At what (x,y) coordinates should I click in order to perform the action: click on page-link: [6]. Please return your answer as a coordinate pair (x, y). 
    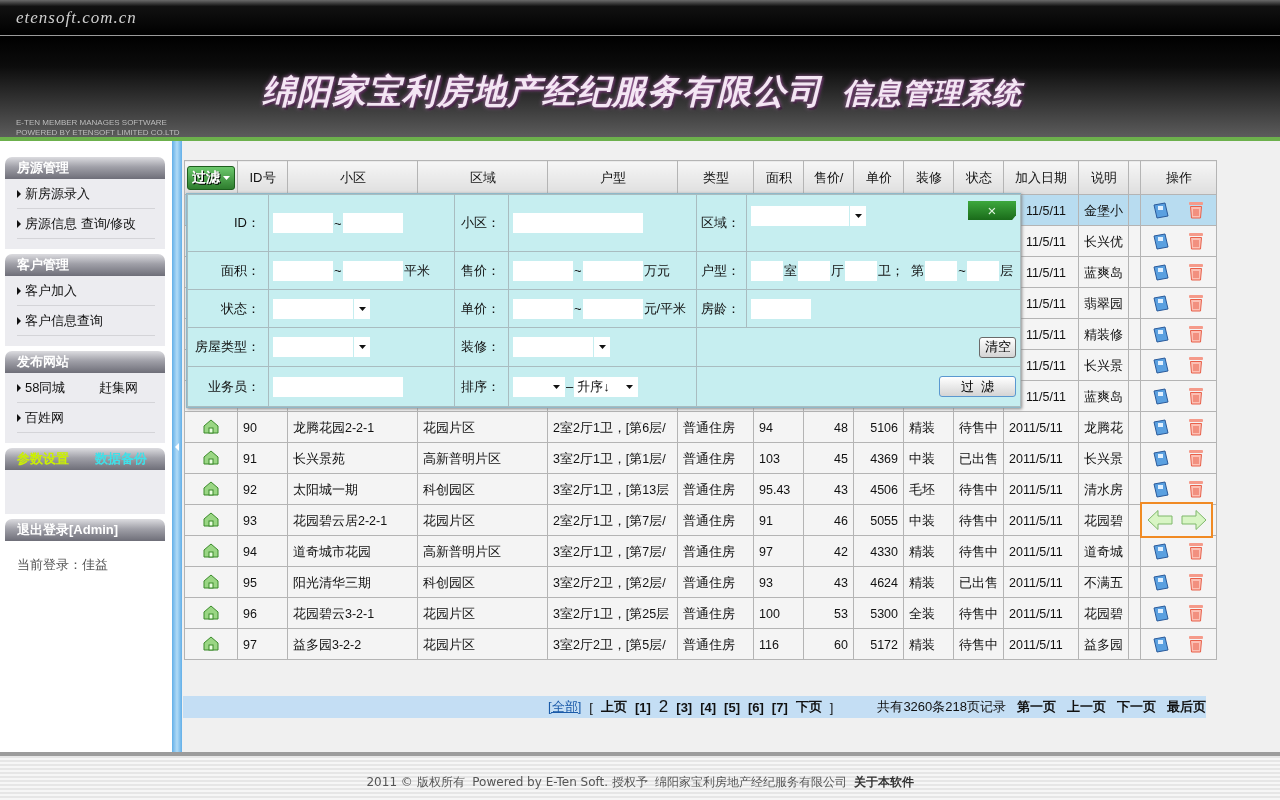
    Looking at the image, I should click on (755, 707).